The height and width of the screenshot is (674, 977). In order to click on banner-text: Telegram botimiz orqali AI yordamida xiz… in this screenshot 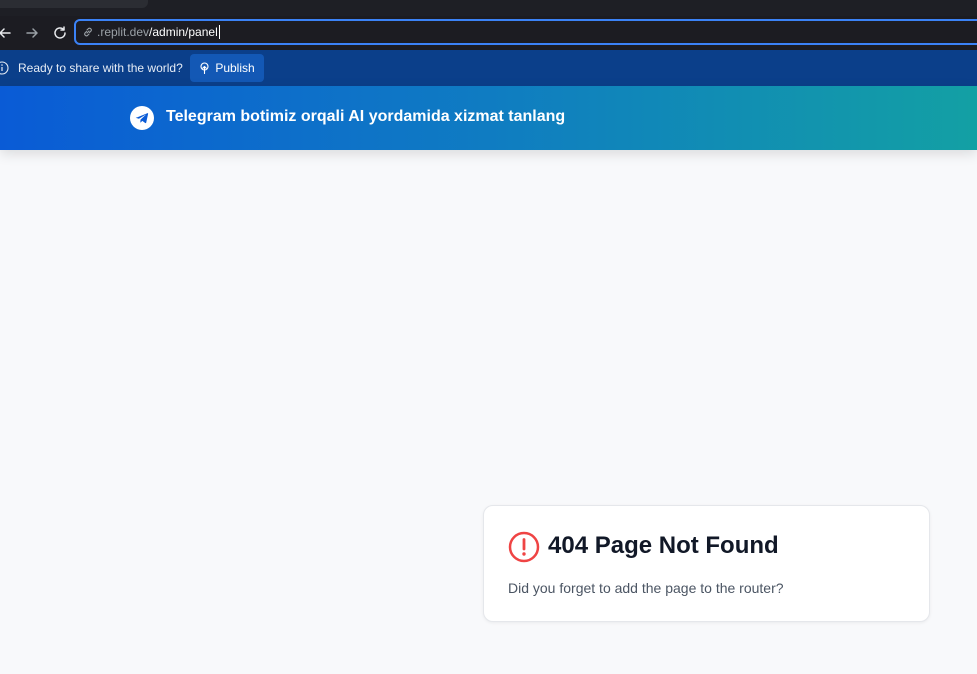, I will do `click(366, 116)`.